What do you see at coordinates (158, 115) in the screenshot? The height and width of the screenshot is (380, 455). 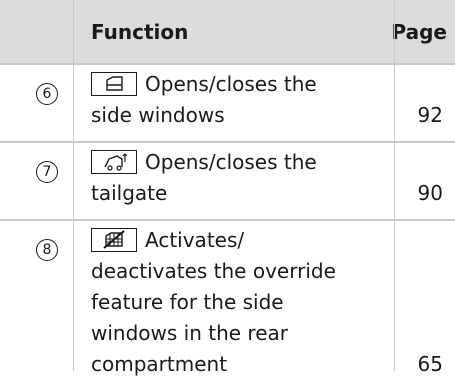 I see `row-function-line: side windows` at bounding box center [158, 115].